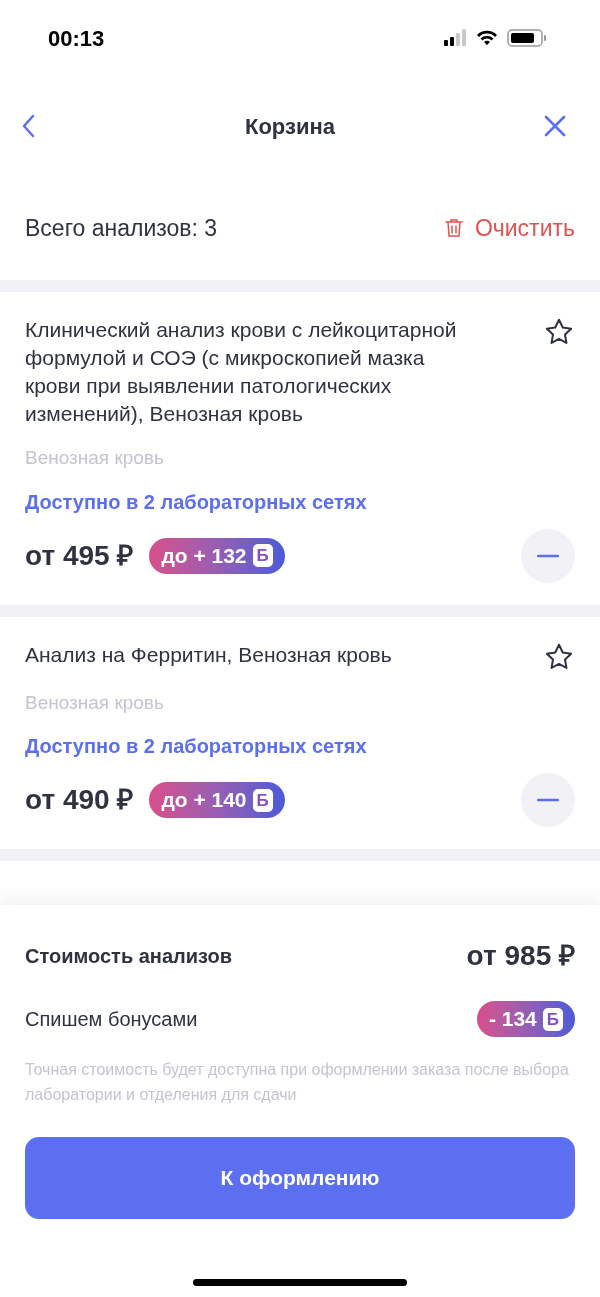 The image size is (600, 1297). Describe the element at coordinates (290, 126) in the screenshot. I see `page-title: Корзина` at that location.